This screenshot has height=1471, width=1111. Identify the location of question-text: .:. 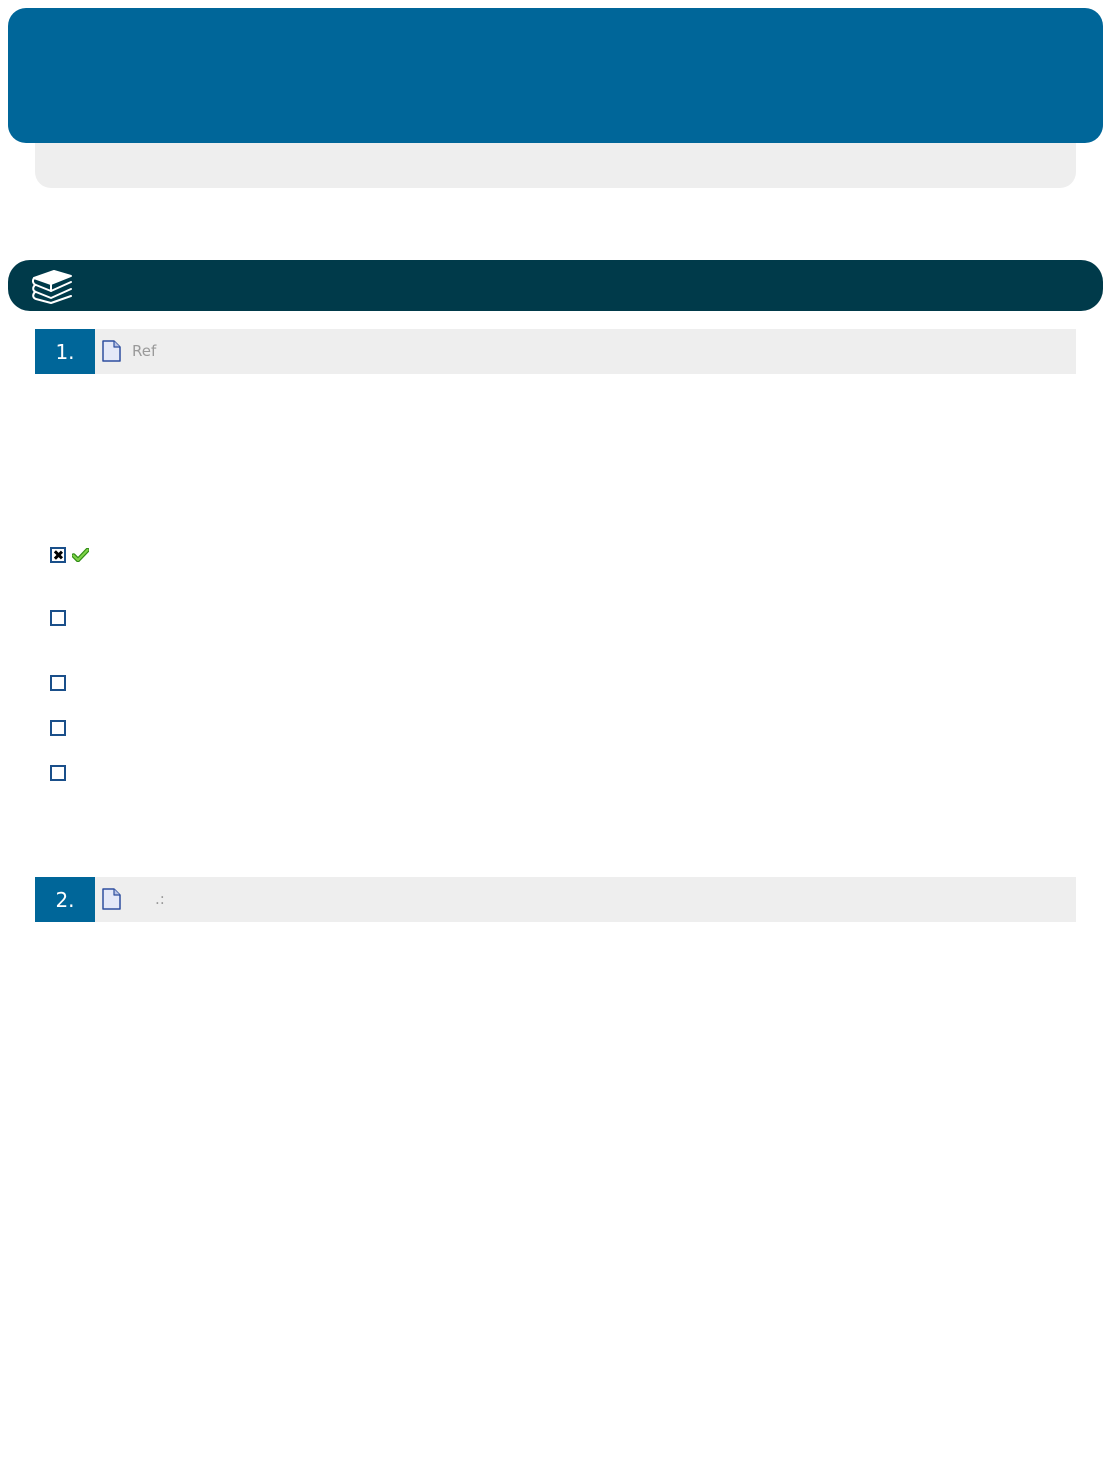
(160, 899).